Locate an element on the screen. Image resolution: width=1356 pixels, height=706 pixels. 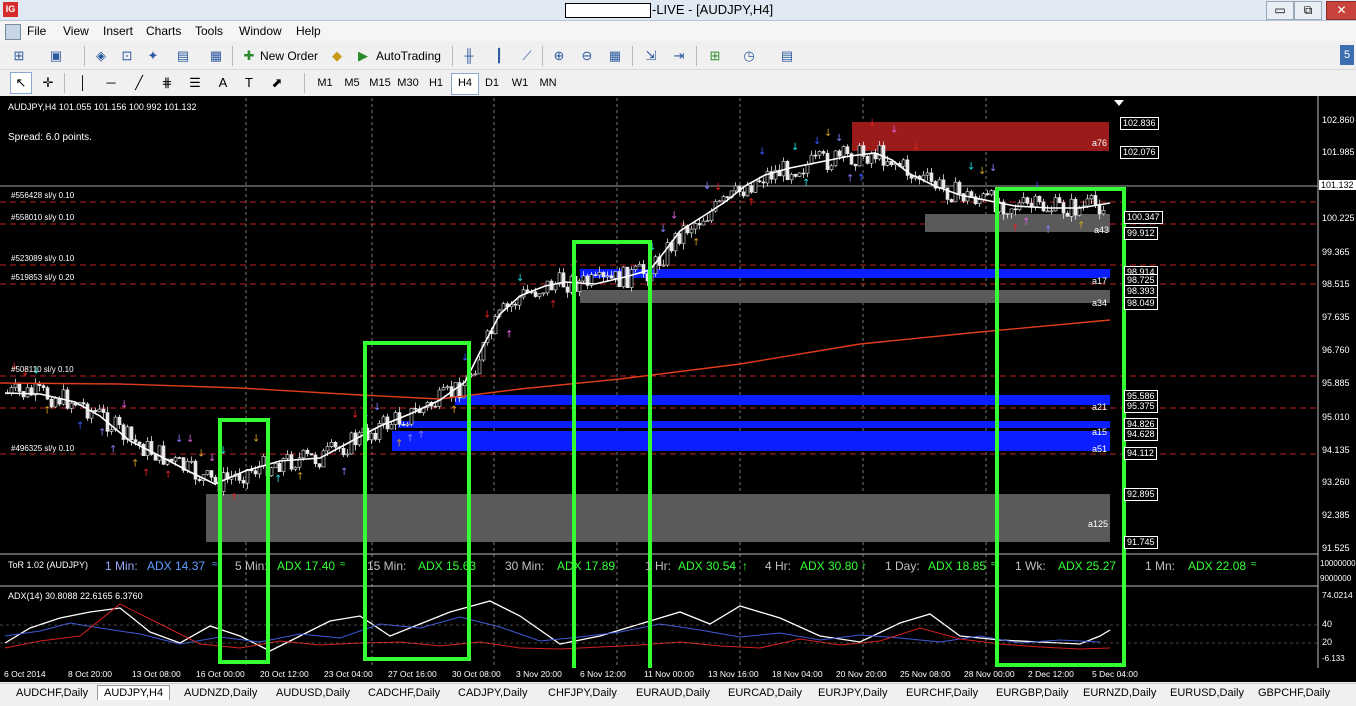
tab-eurnzd-daily: EURNZD,Daily is located at coordinates (1119, 693).